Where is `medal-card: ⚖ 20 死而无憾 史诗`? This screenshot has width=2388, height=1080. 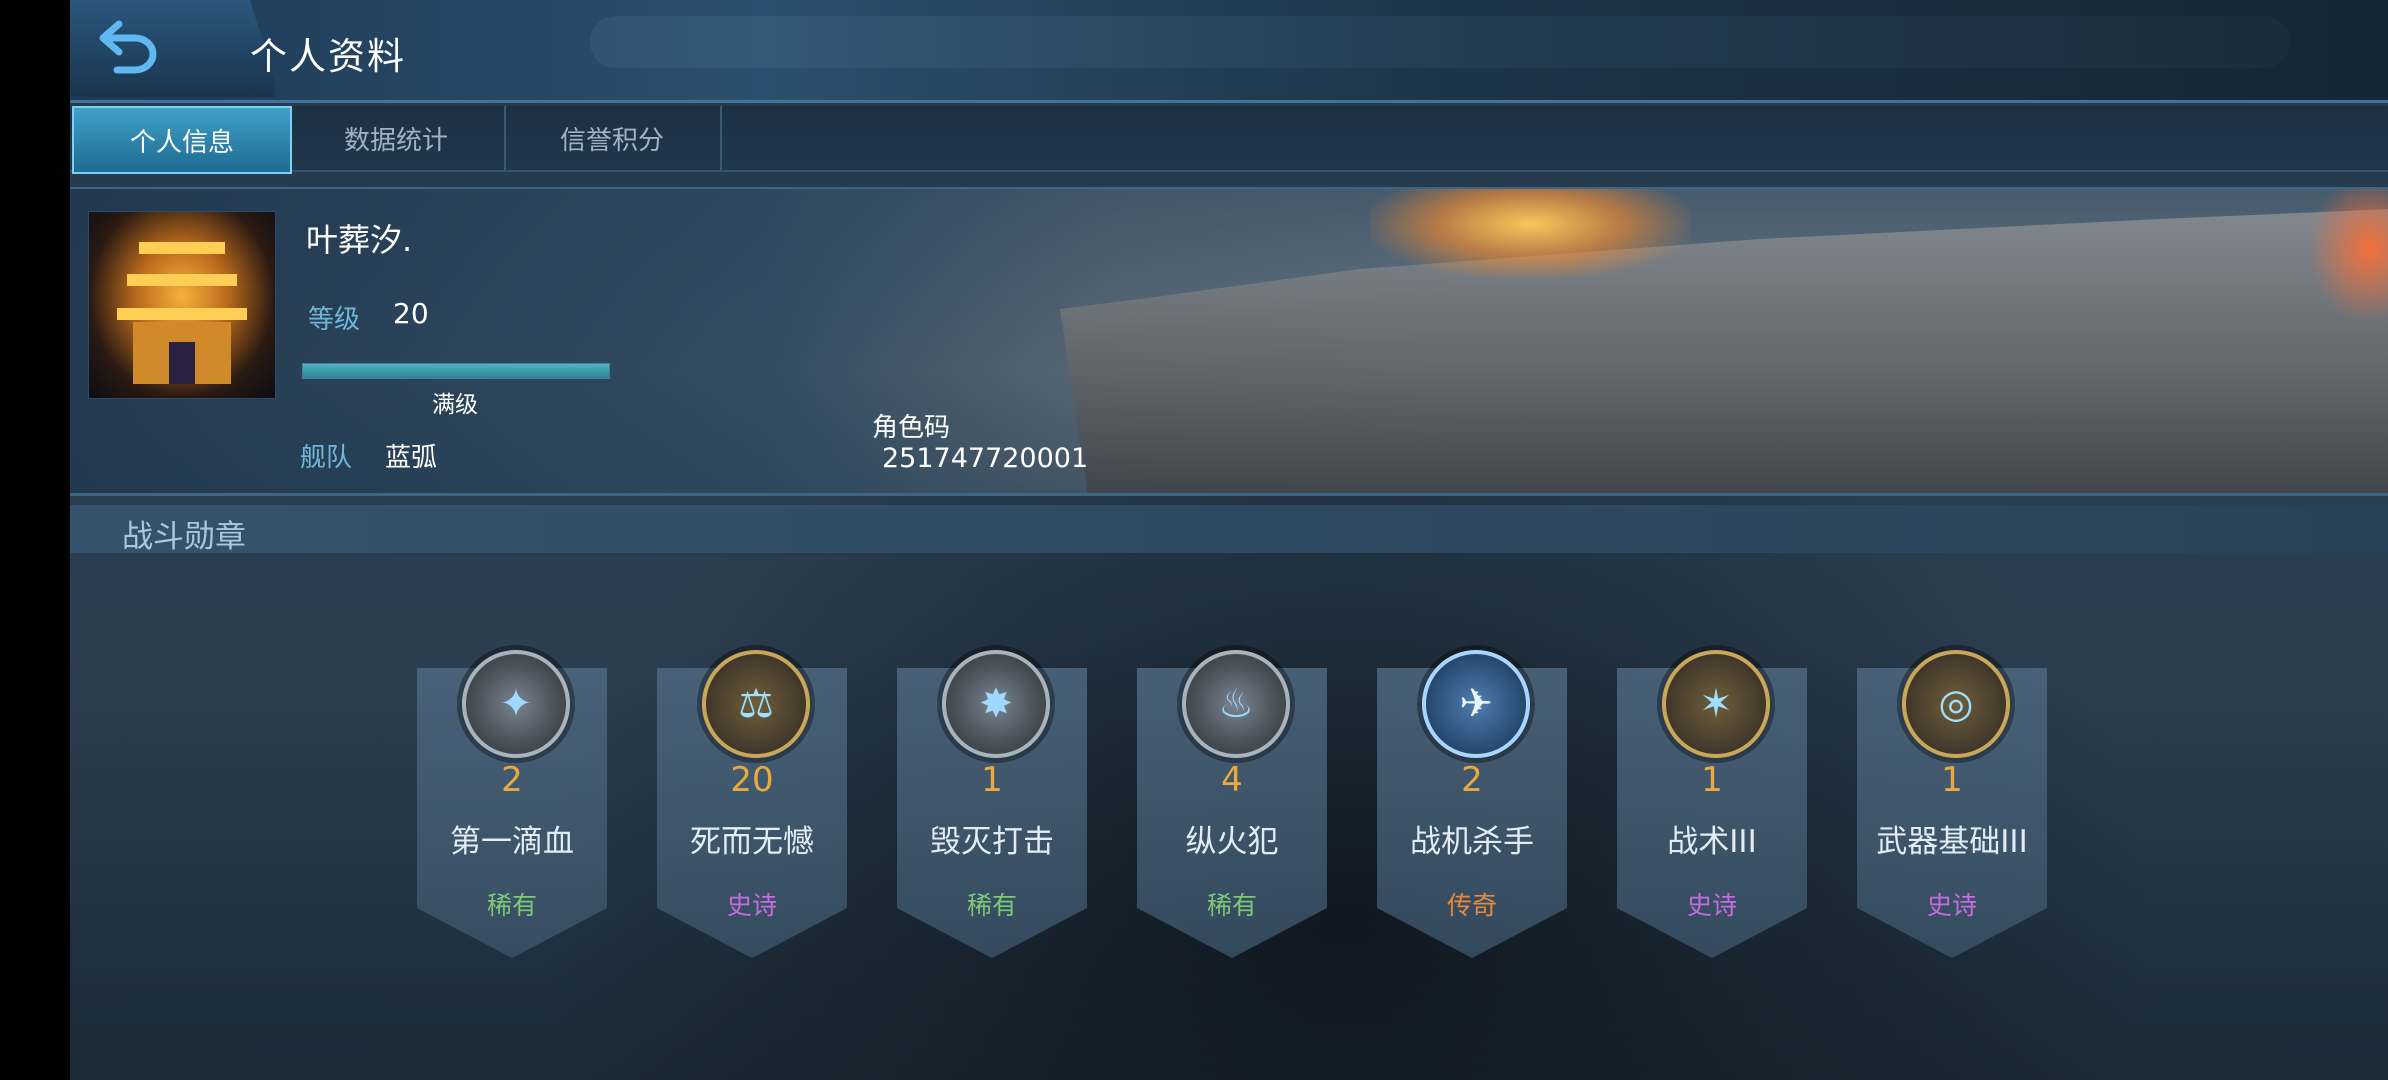
medal-card: ⚖ 20 死而无憾 史诗 is located at coordinates (752, 804).